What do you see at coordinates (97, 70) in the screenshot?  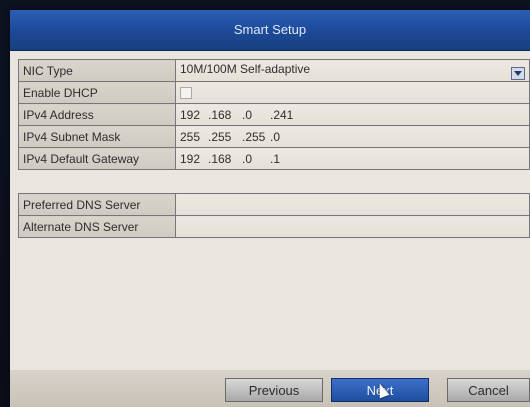 I see `nic-type-label: NIC Type` at bounding box center [97, 70].